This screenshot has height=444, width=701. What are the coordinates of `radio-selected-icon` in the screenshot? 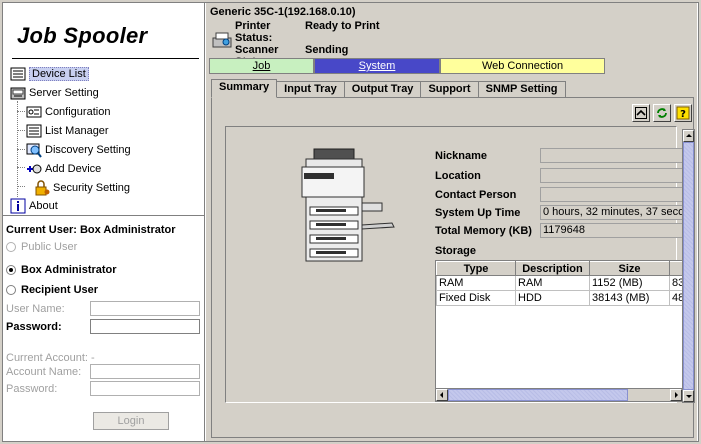 It's located at (11, 270).